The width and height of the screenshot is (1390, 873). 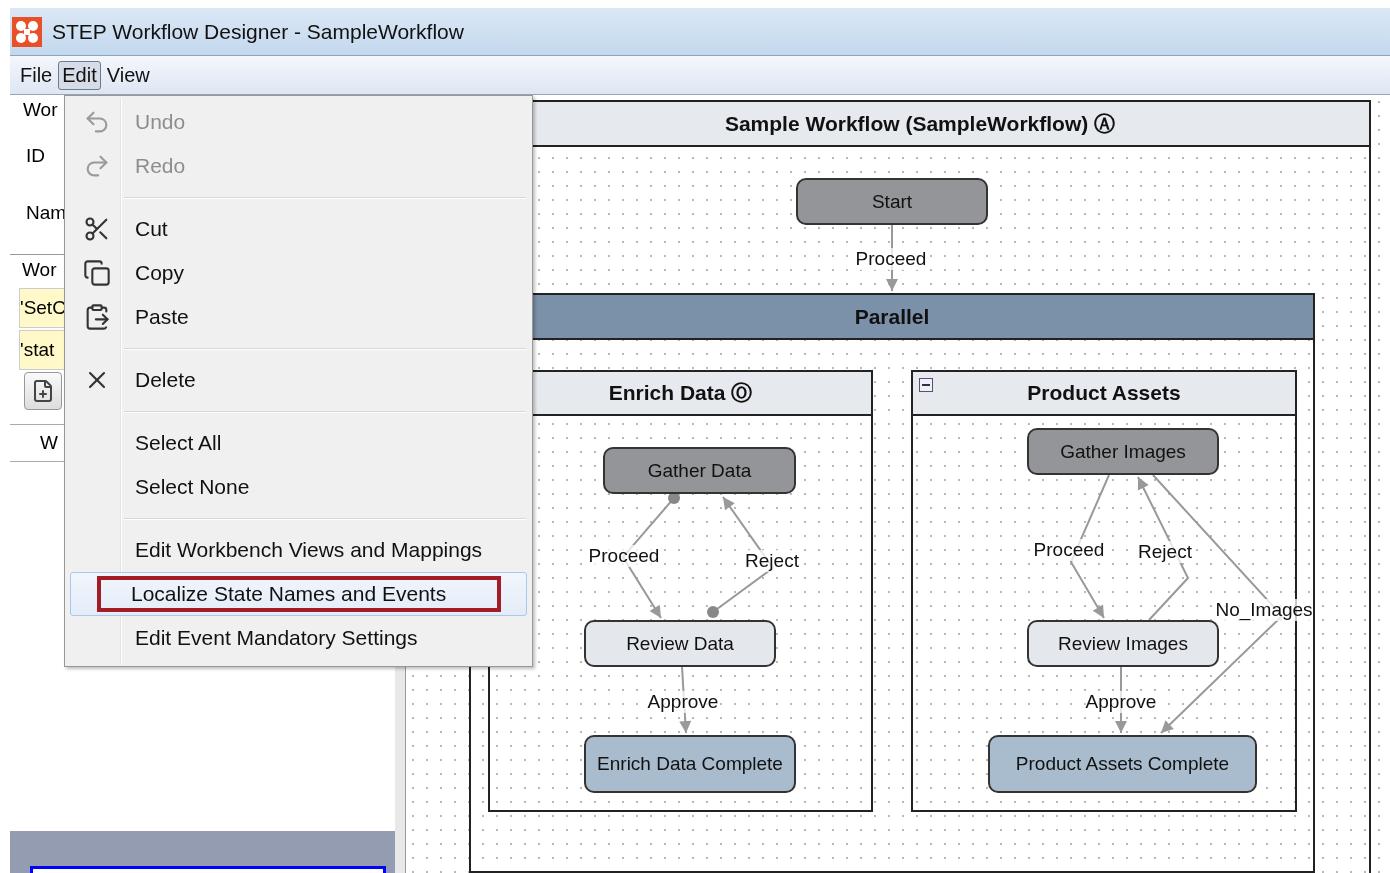 I want to click on parallel-title: Parallel, so click(x=892, y=316).